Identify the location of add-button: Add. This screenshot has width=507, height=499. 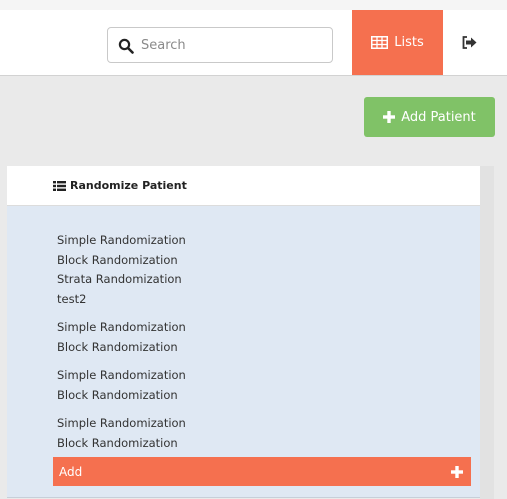
(262, 471).